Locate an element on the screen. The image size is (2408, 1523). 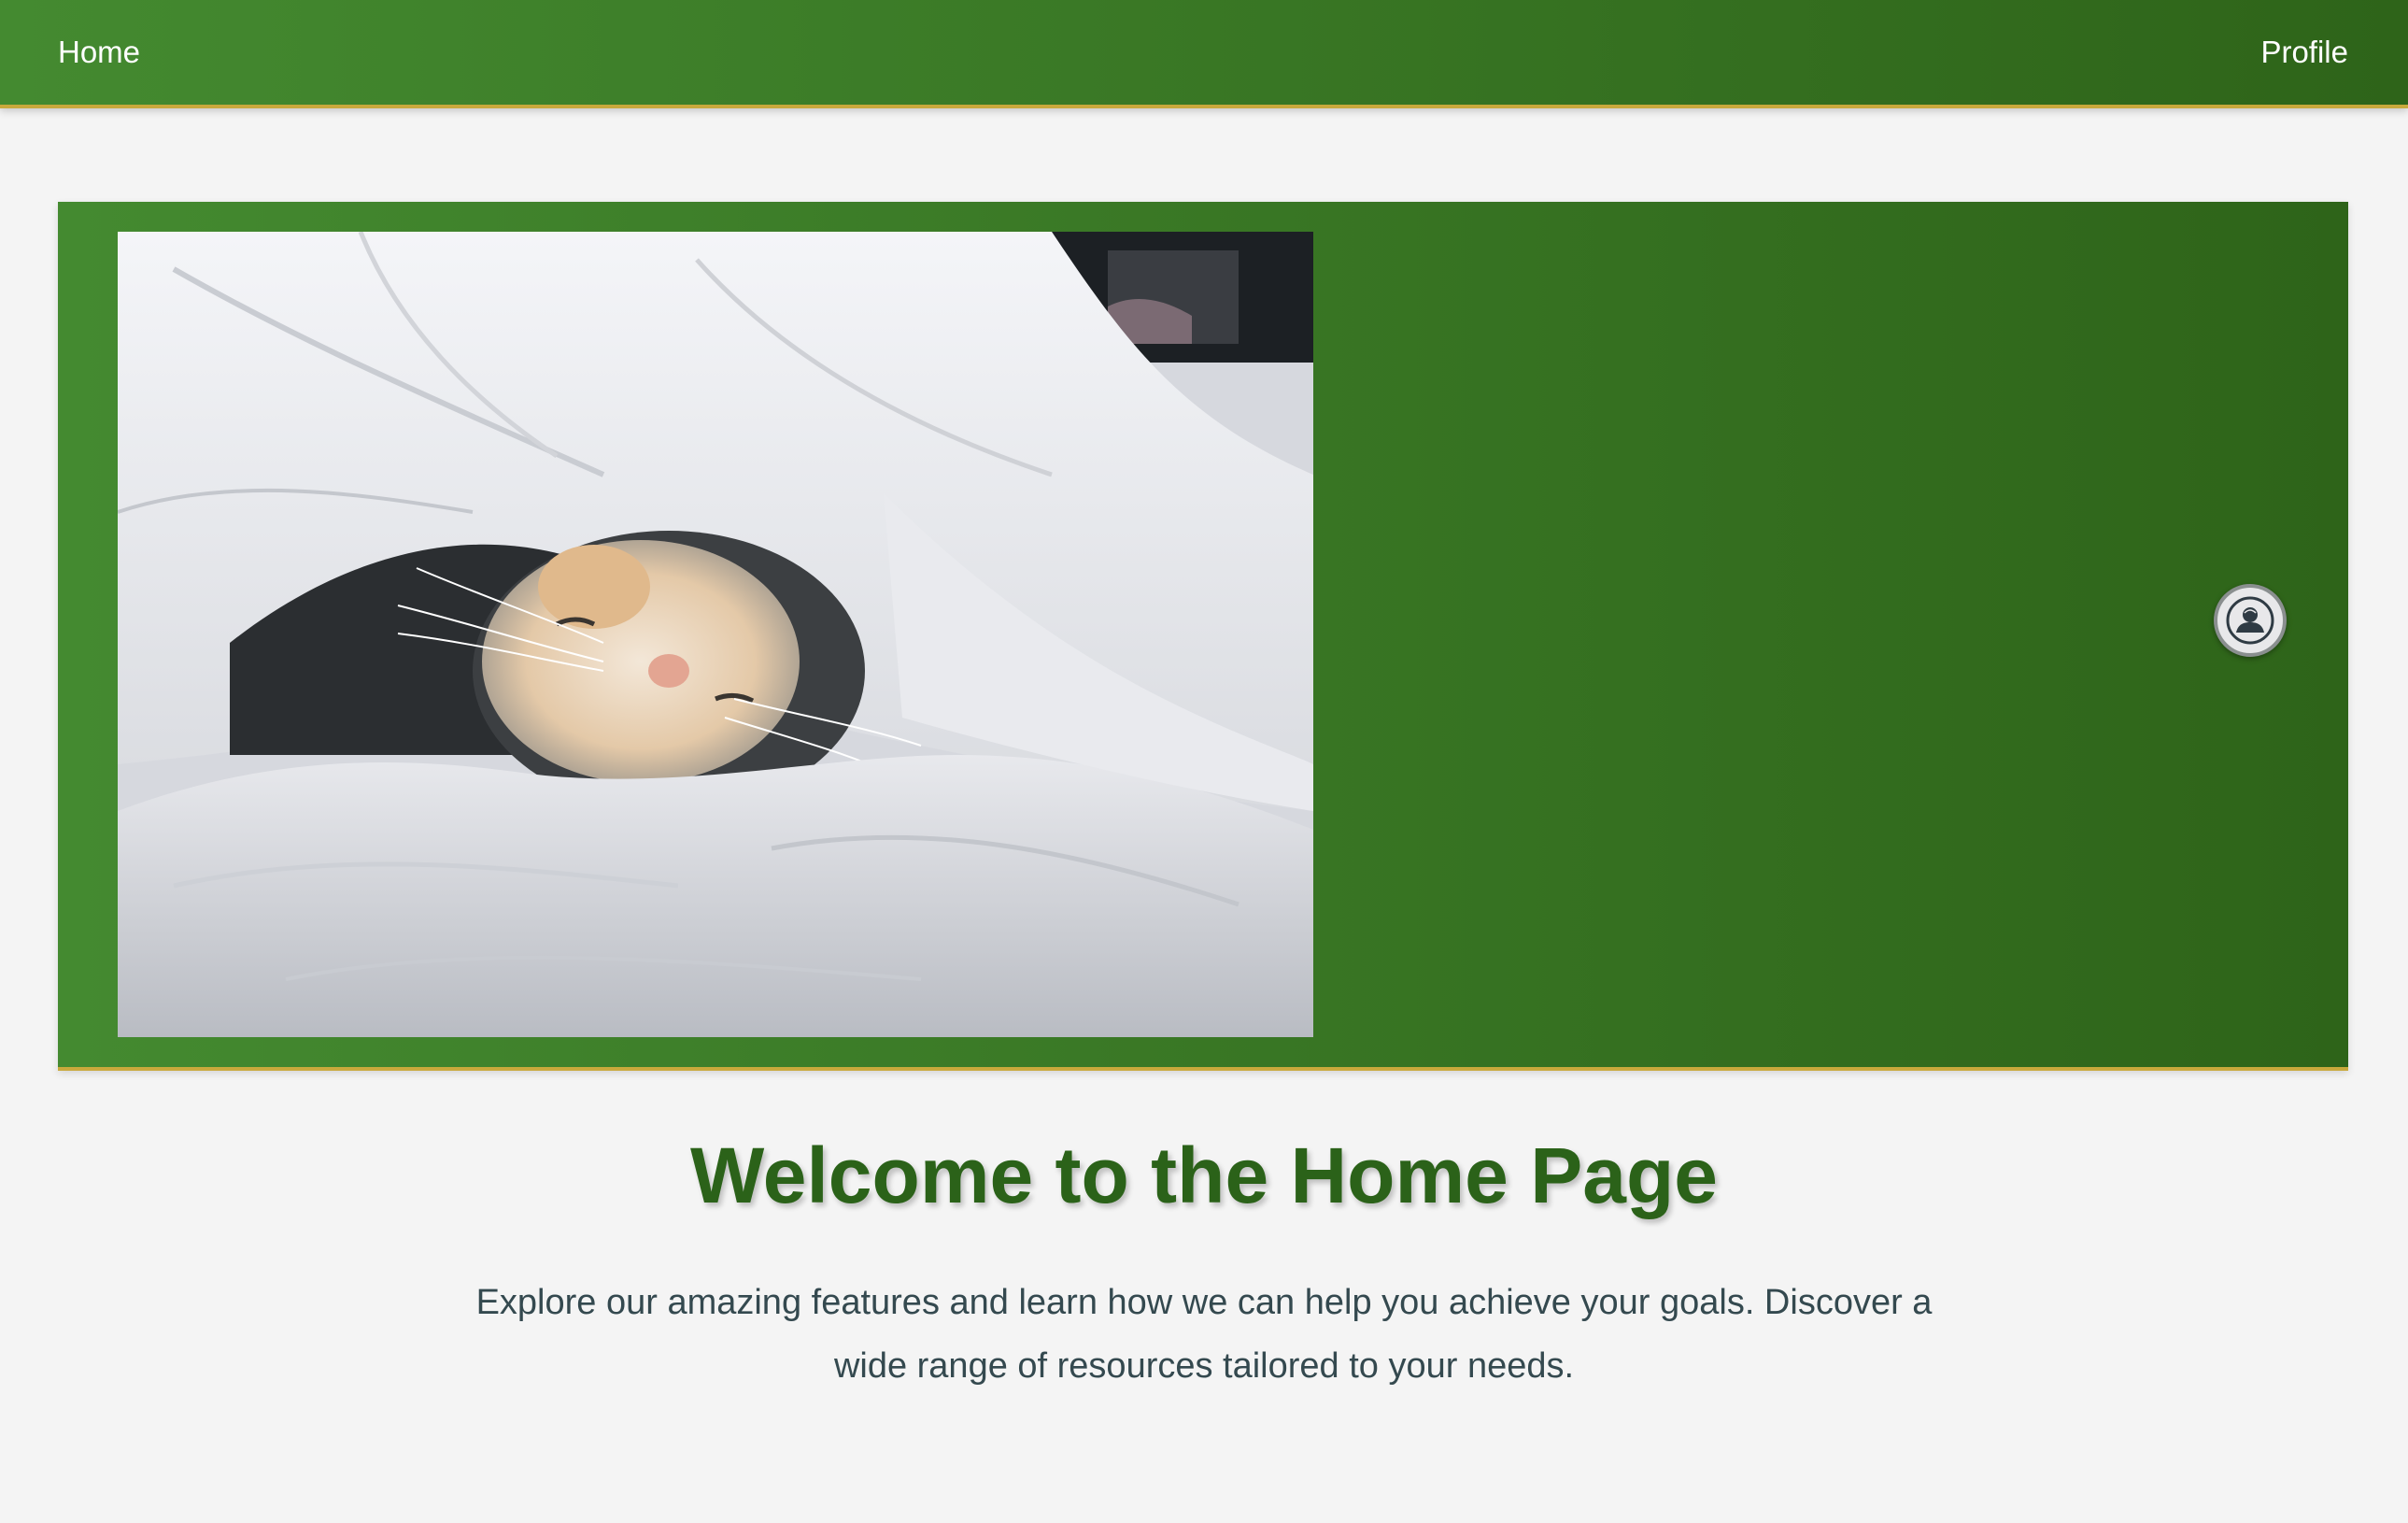
user-avatar-icon is located at coordinates (2250, 620).